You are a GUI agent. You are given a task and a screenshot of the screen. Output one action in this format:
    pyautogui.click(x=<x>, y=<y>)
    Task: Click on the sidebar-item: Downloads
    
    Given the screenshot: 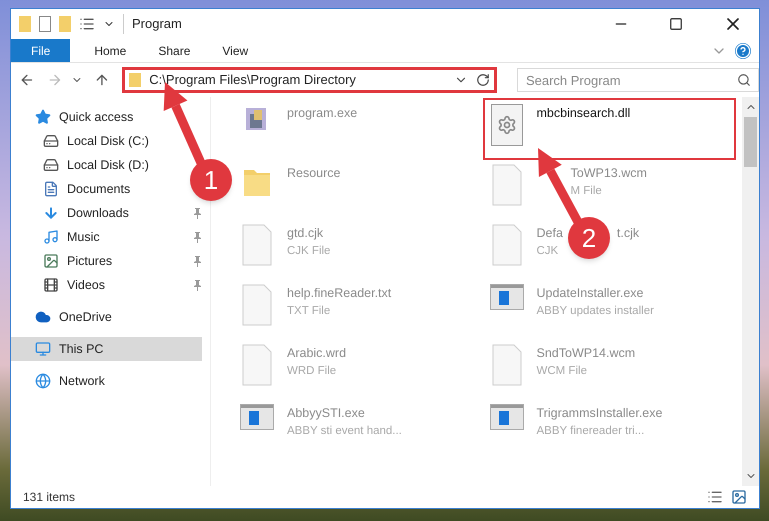 What is the action you would take?
    pyautogui.click(x=74, y=213)
    